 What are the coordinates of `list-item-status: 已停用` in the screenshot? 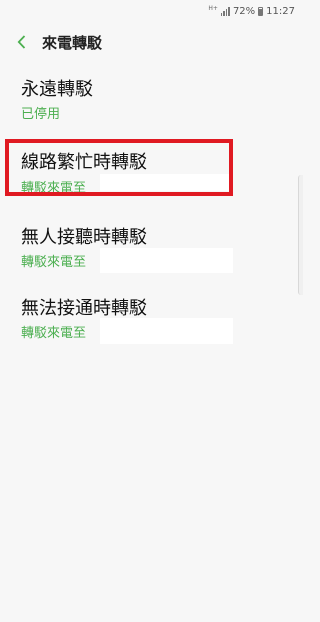 It's located at (41, 114).